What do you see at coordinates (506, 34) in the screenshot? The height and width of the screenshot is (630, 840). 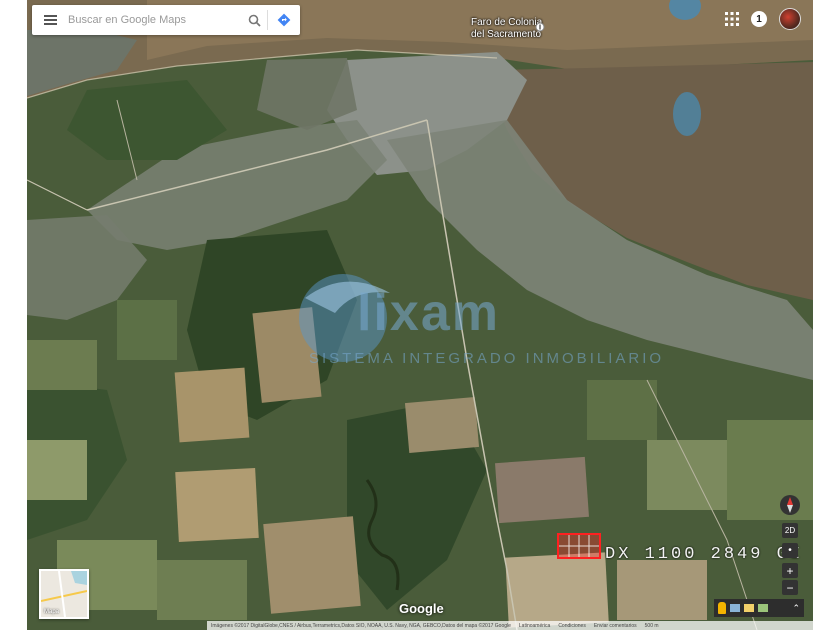 I see `faro-label-line2: del Sacramento` at bounding box center [506, 34].